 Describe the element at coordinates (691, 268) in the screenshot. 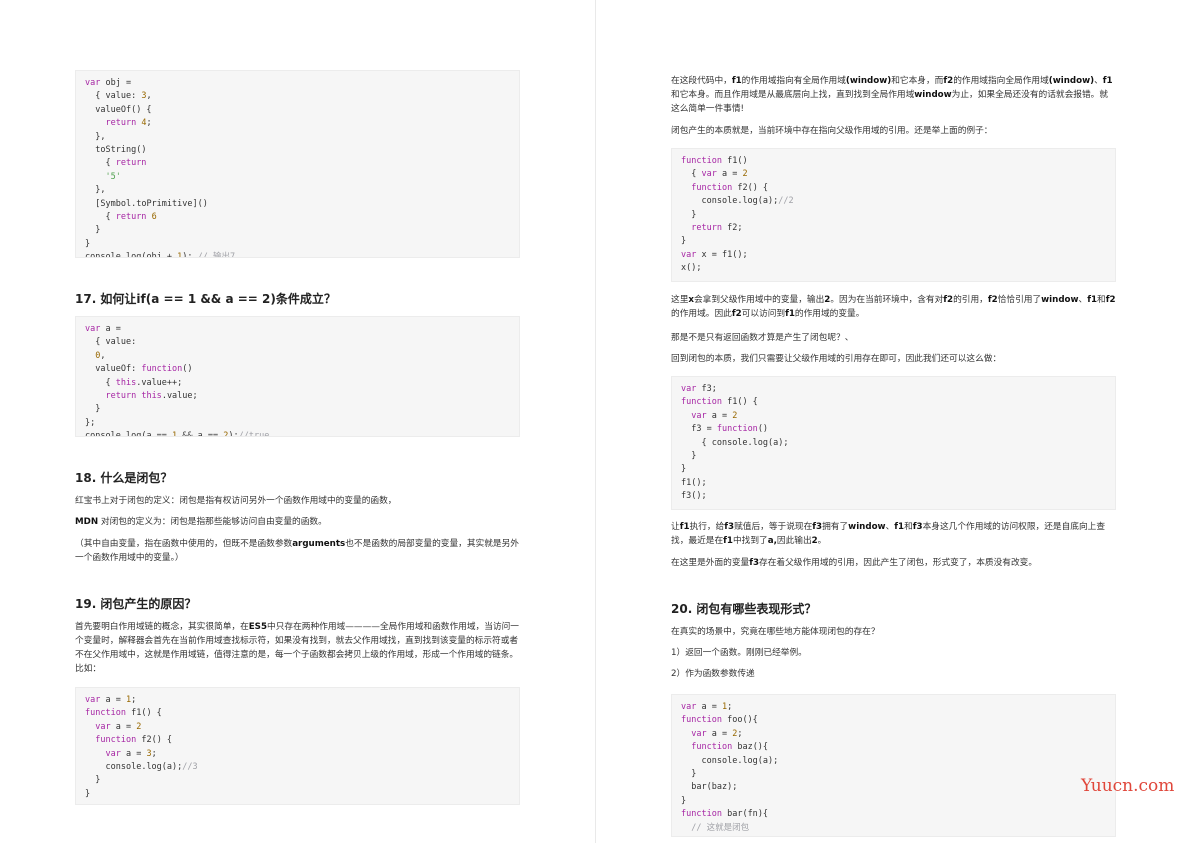

I see `code-line: x();` at that location.